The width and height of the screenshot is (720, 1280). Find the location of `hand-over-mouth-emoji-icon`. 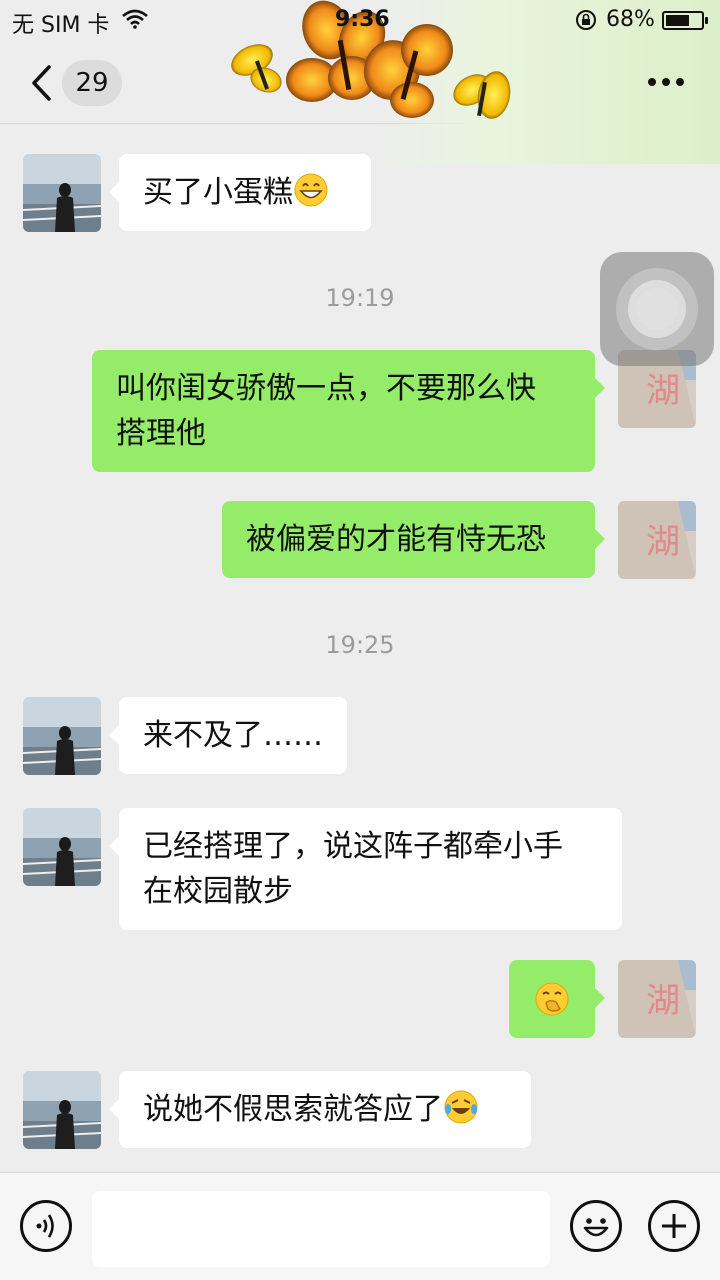

hand-over-mouth-emoji-icon is located at coordinates (552, 999).